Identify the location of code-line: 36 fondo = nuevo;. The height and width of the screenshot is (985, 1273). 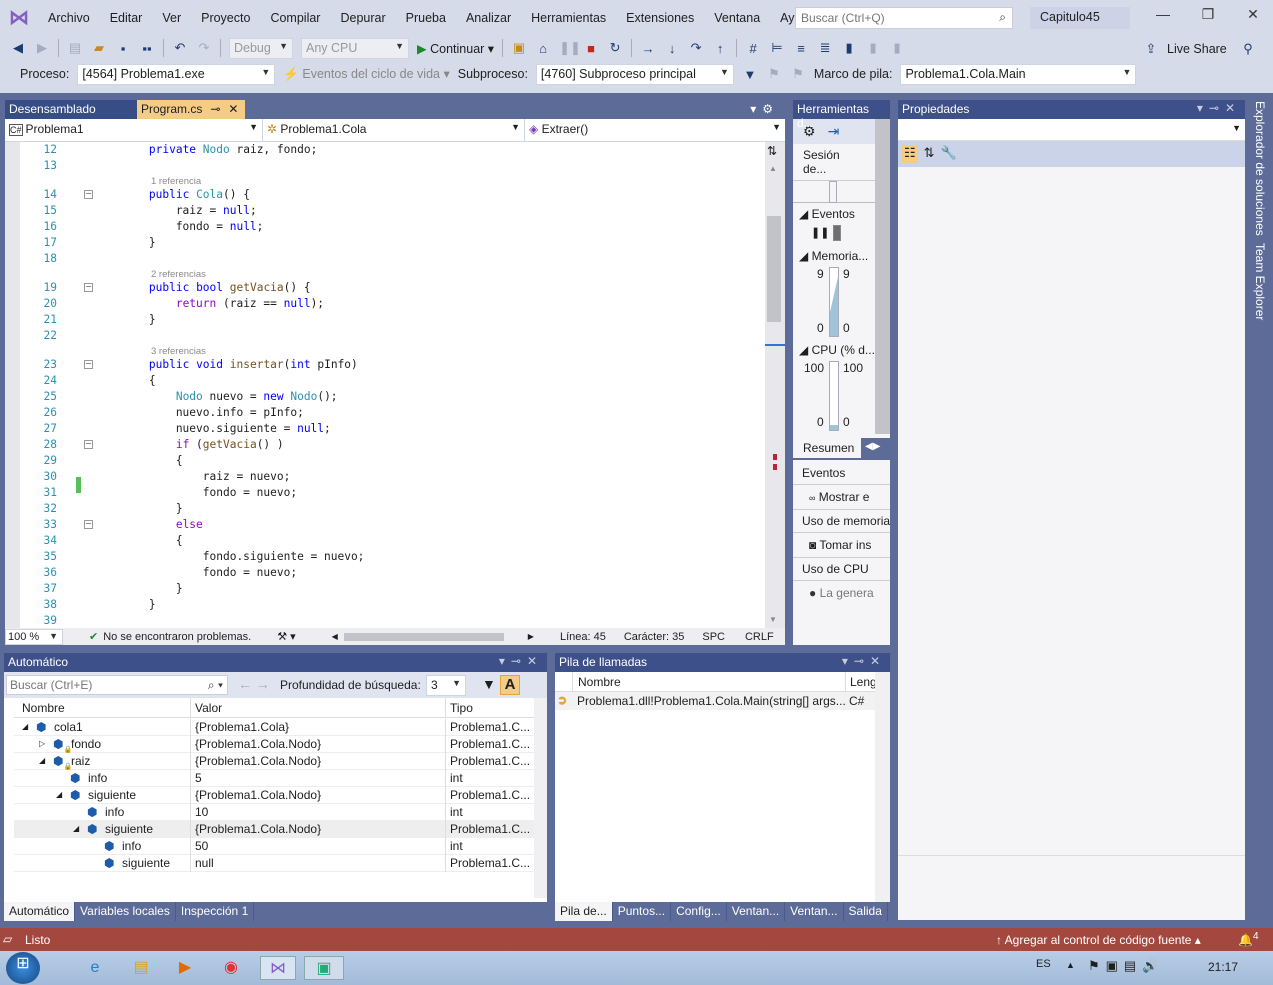
(385, 573).